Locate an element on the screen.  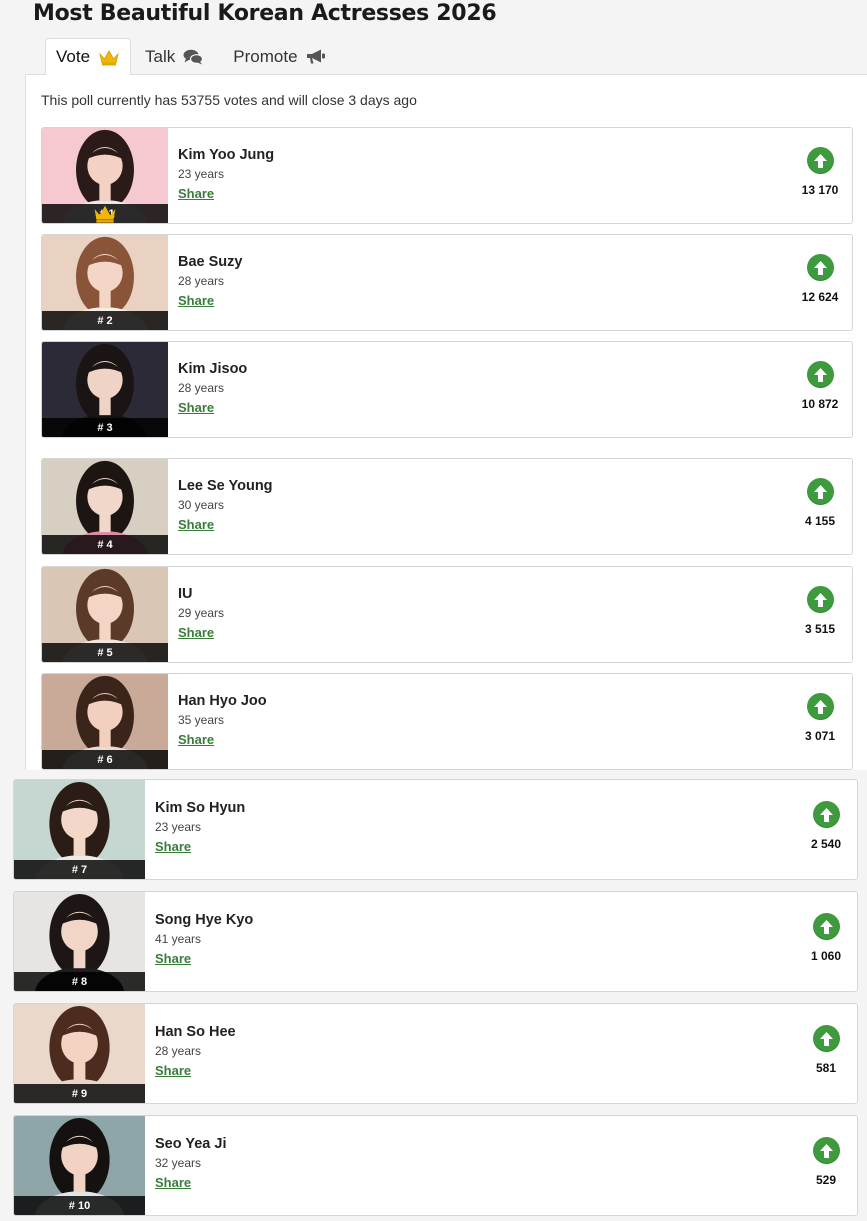
tab-talk: Talk is located at coordinates (174, 56).